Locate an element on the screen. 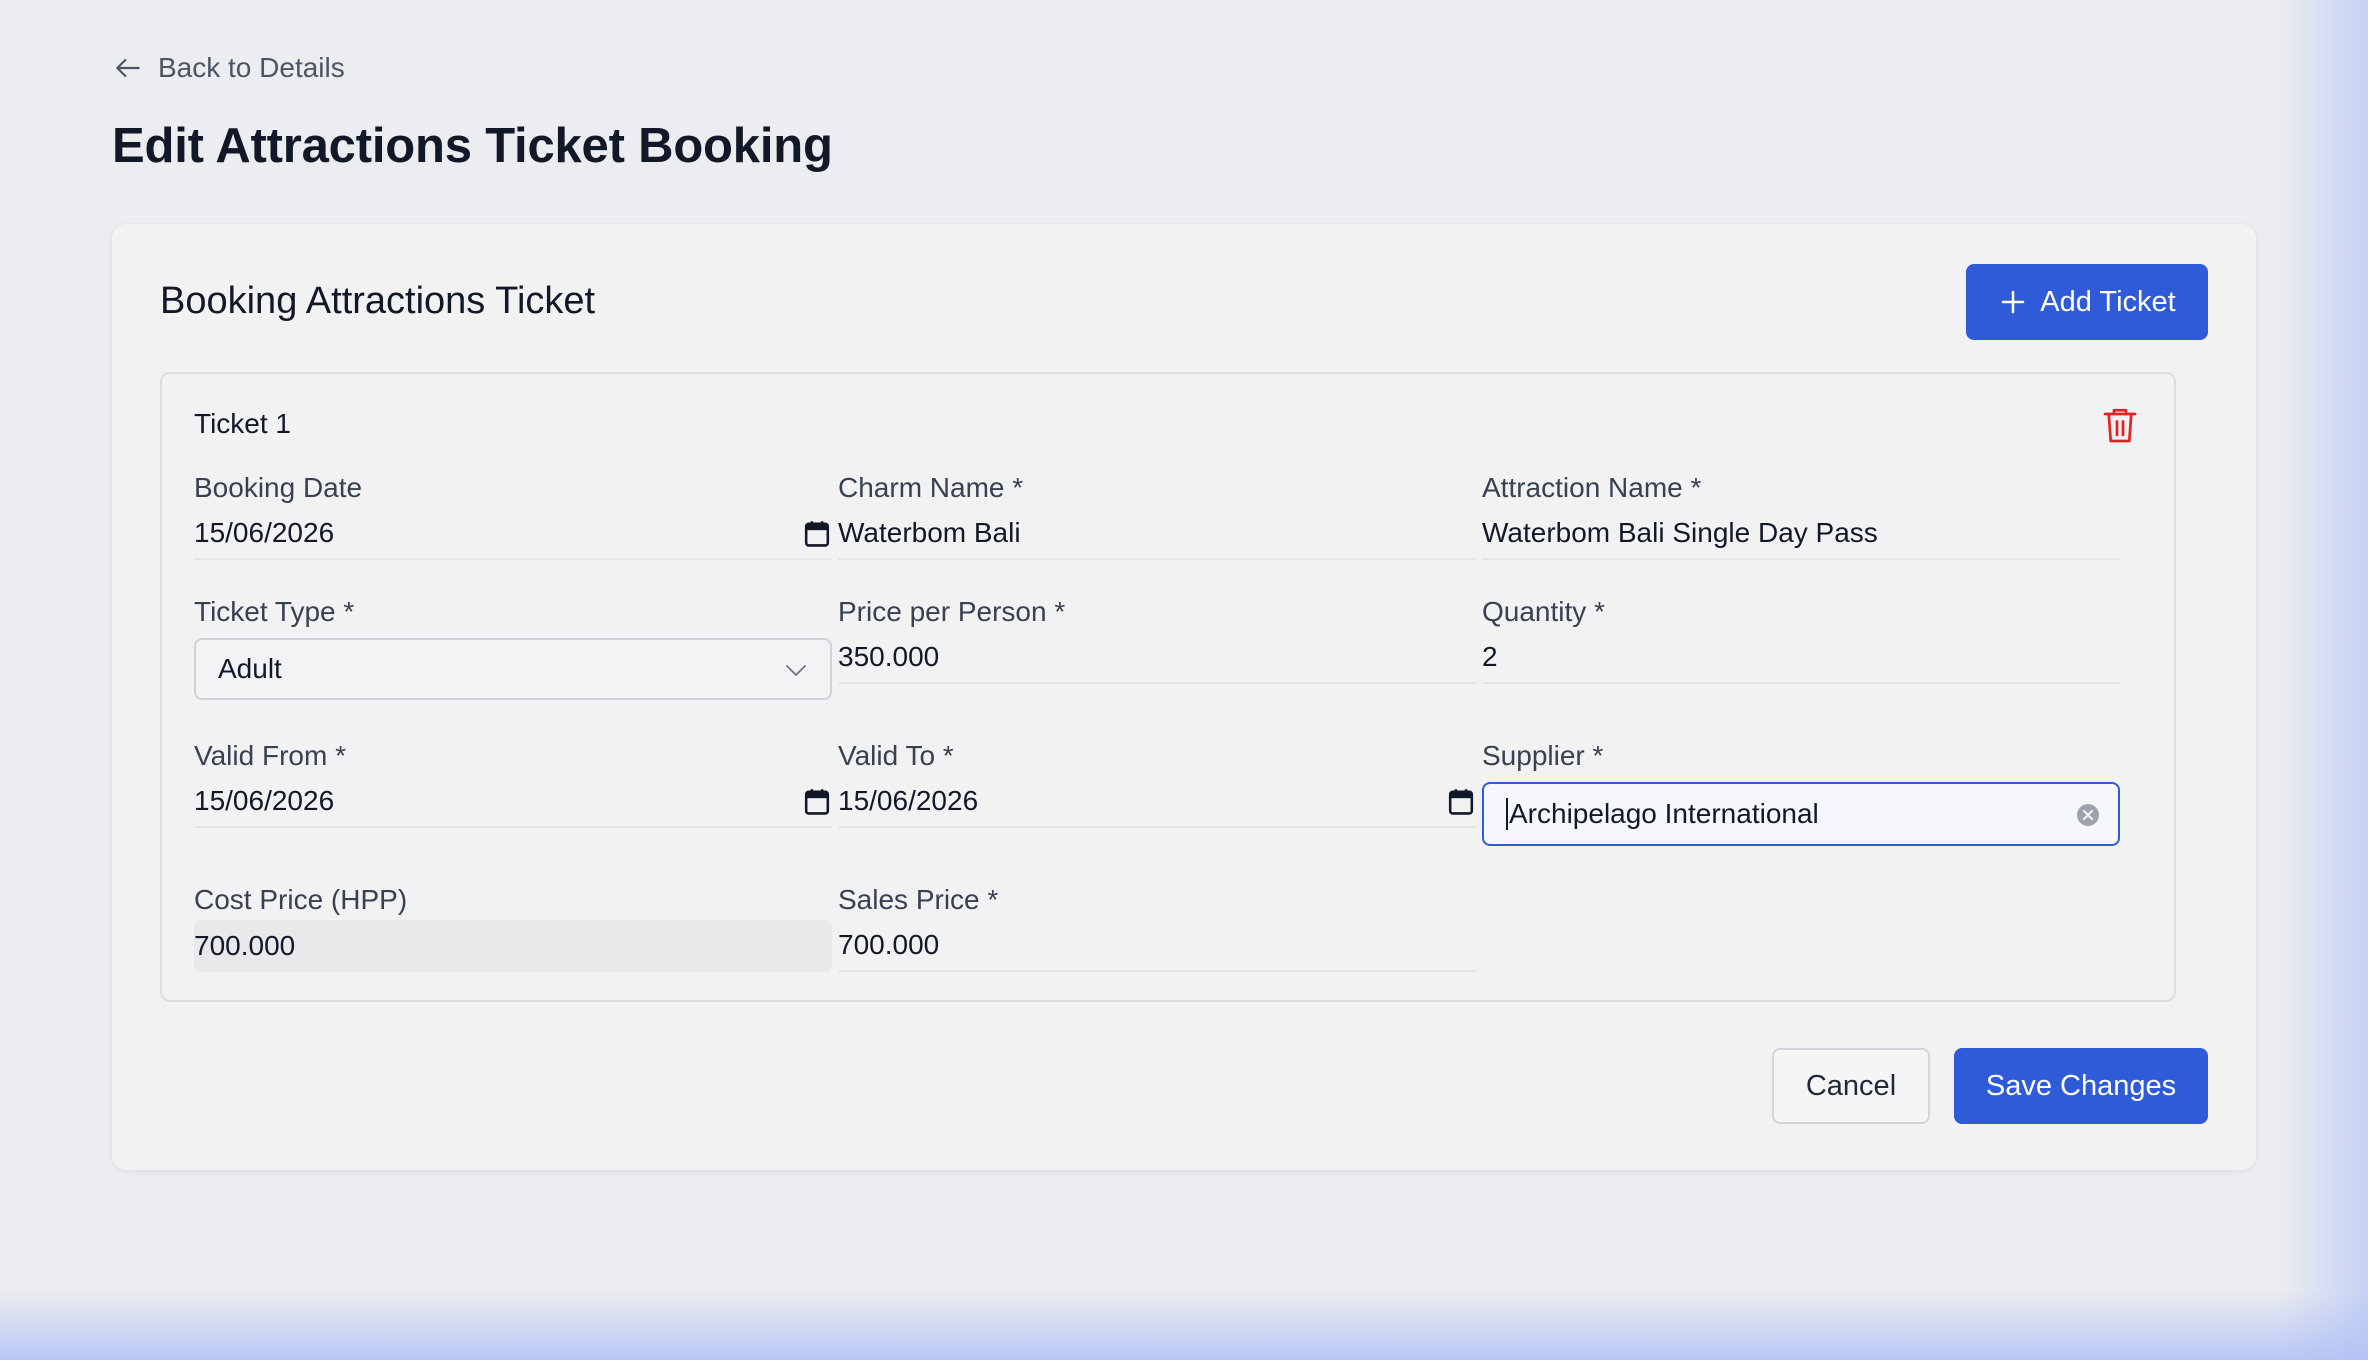 This screenshot has height=1360, width=2368. cancel-button: Cancel is located at coordinates (1851, 1086).